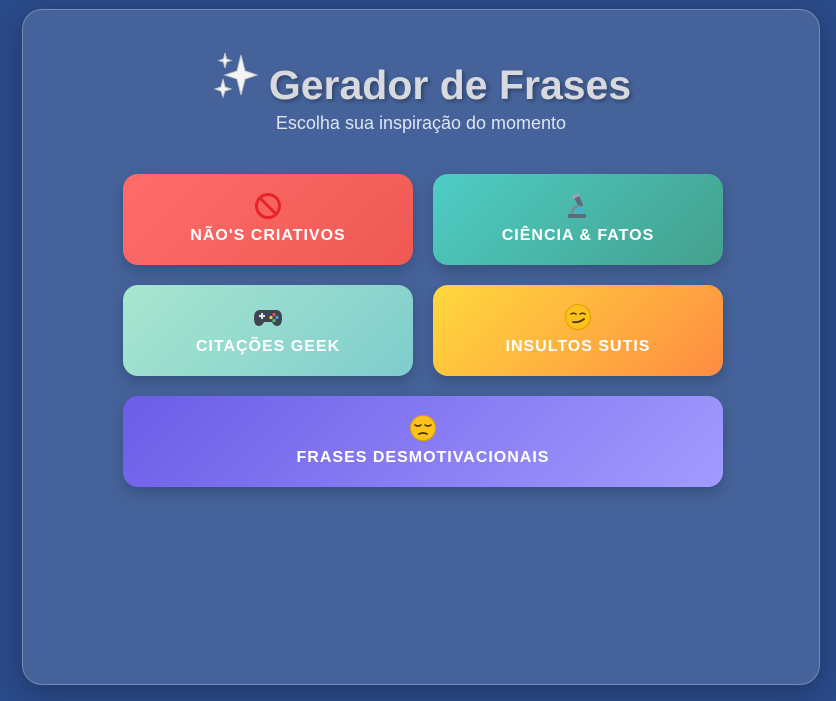 The image size is (836, 701). What do you see at coordinates (421, 123) in the screenshot?
I see `page-subtitle: Escolha sua inspiração do momento` at bounding box center [421, 123].